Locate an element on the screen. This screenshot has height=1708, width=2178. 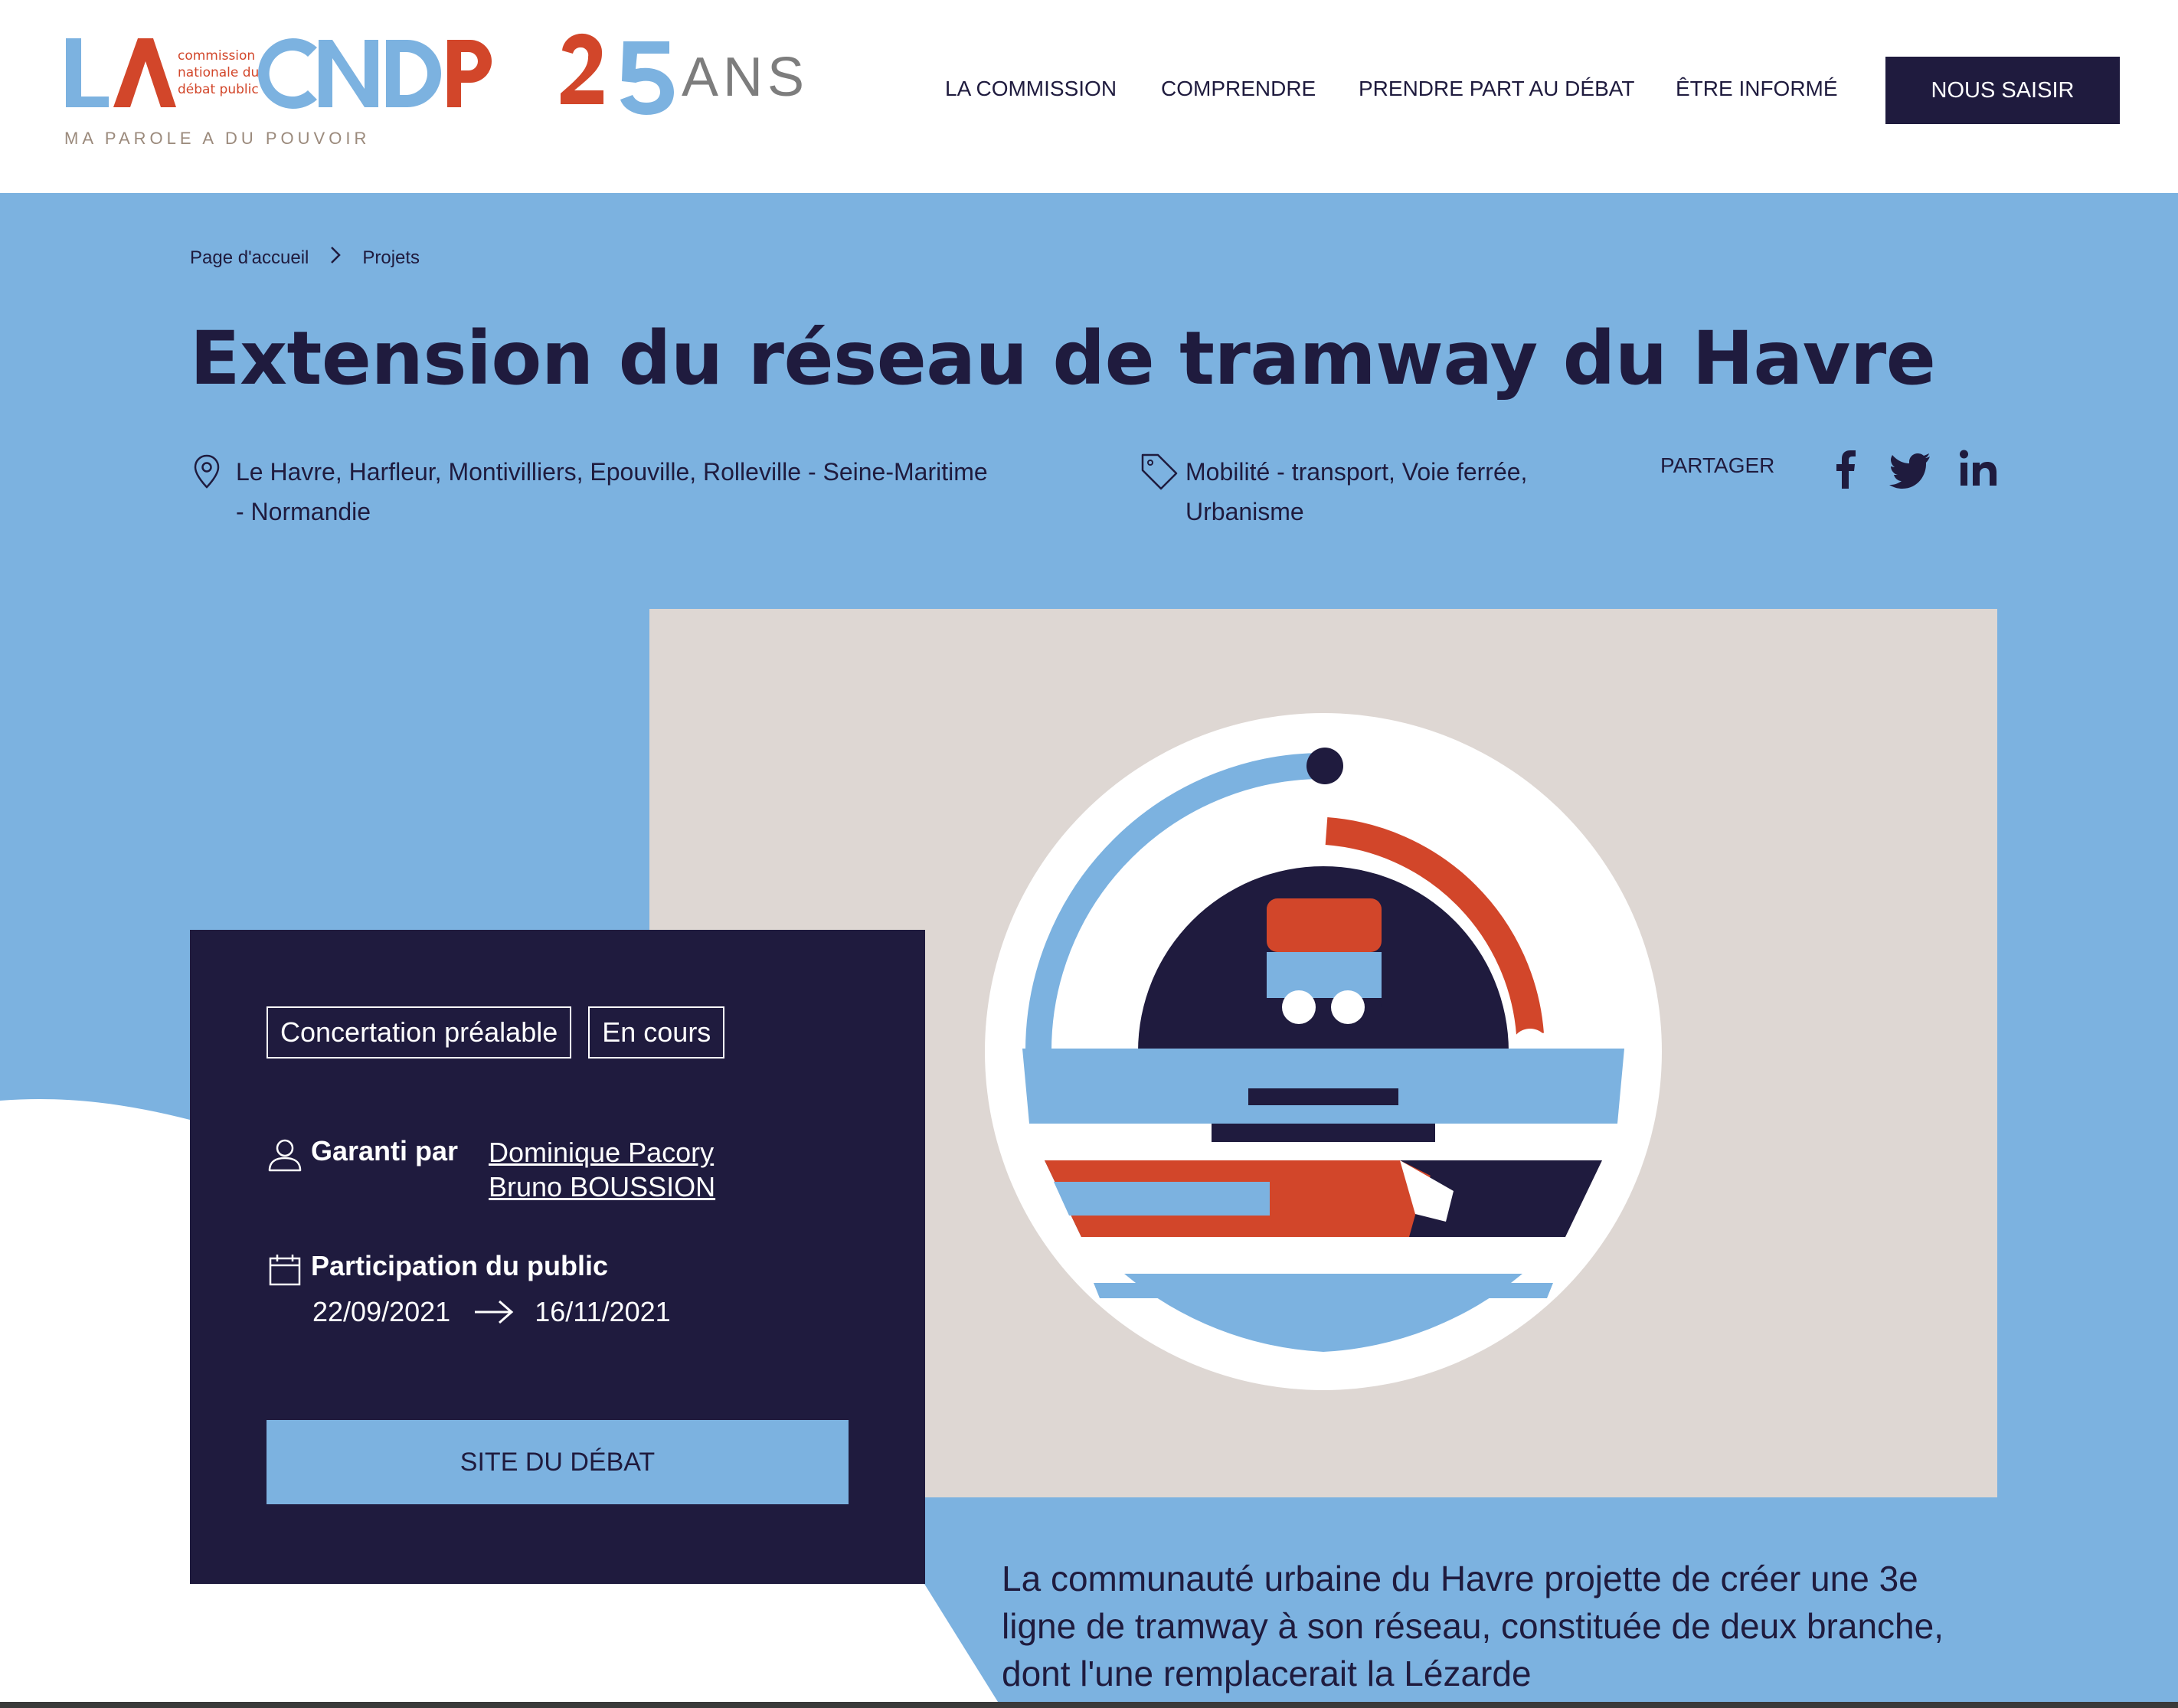
nous-saisir-button: NOUS SAISIR is located at coordinates (2002, 90).